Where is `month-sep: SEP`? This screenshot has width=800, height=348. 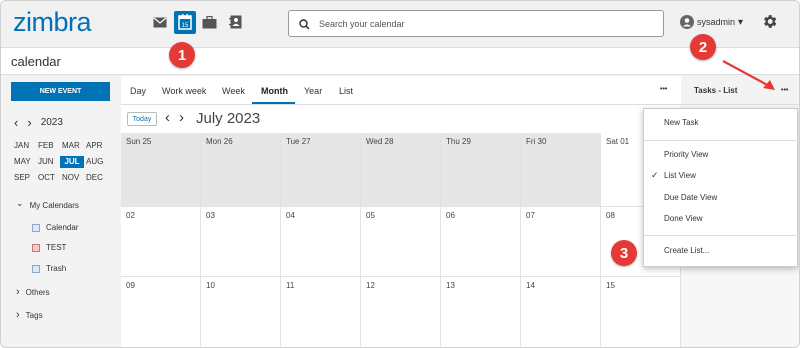 month-sep: SEP is located at coordinates (26, 178).